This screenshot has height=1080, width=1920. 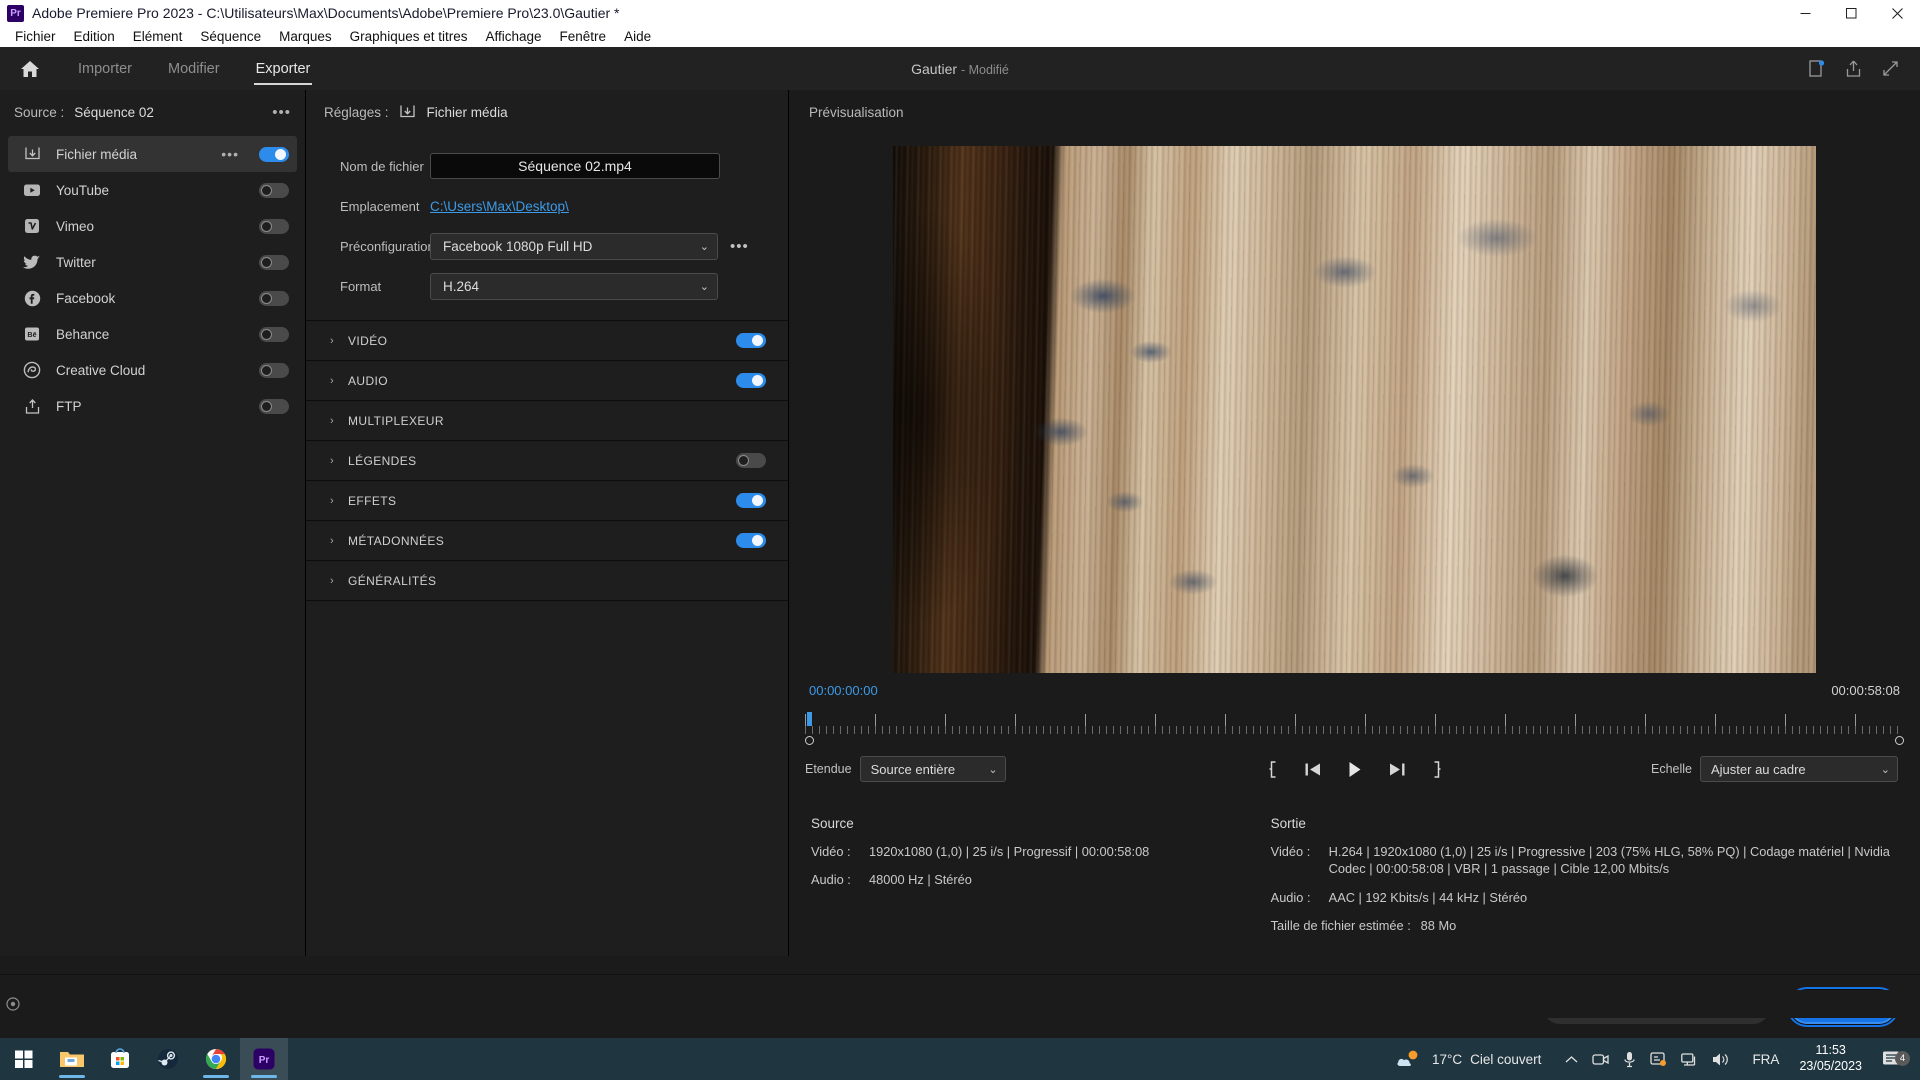 I want to click on section-audio: › AUDIO, so click(x=547, y=381).